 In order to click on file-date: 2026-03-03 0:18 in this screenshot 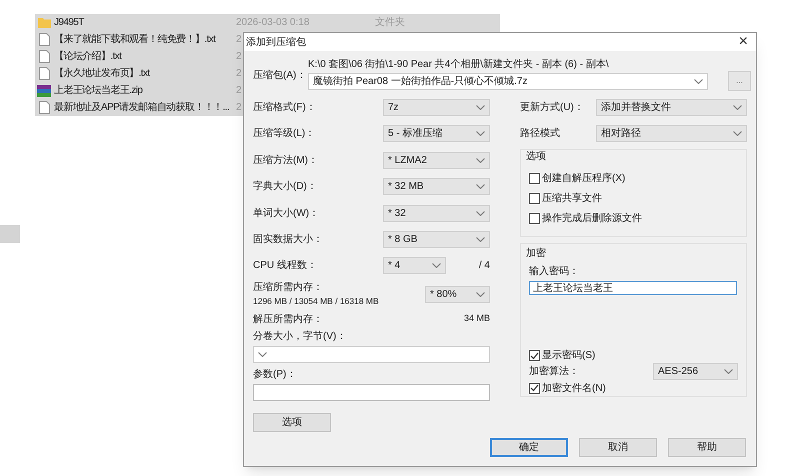, I will do `click(273, 22)`.